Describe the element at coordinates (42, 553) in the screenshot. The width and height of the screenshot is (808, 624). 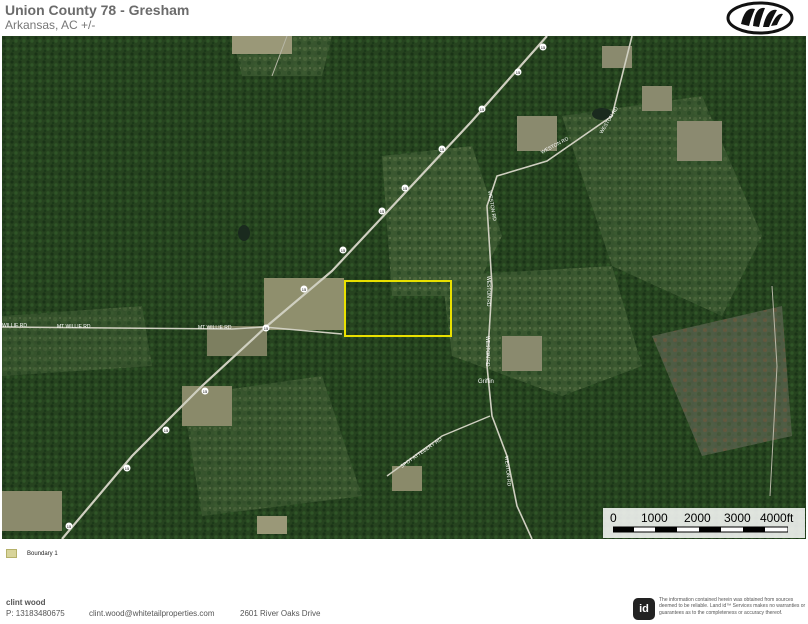
I see `legend-label: Boundary 1` at that location.